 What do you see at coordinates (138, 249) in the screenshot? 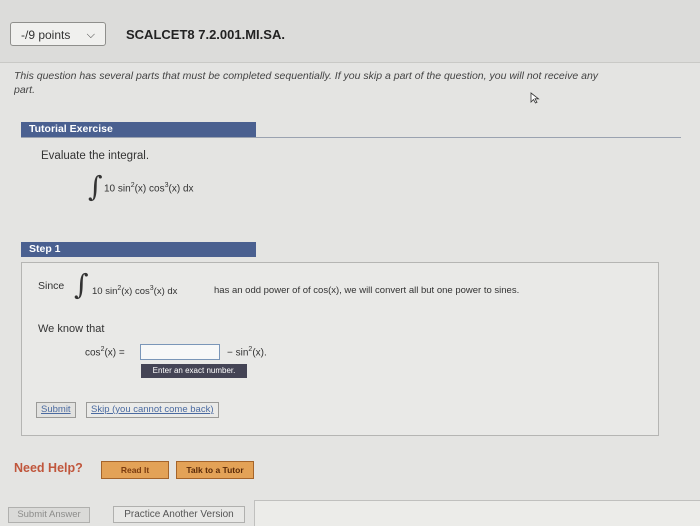
I see `step-1-header: Step 1` at bounding box center [138, 249].